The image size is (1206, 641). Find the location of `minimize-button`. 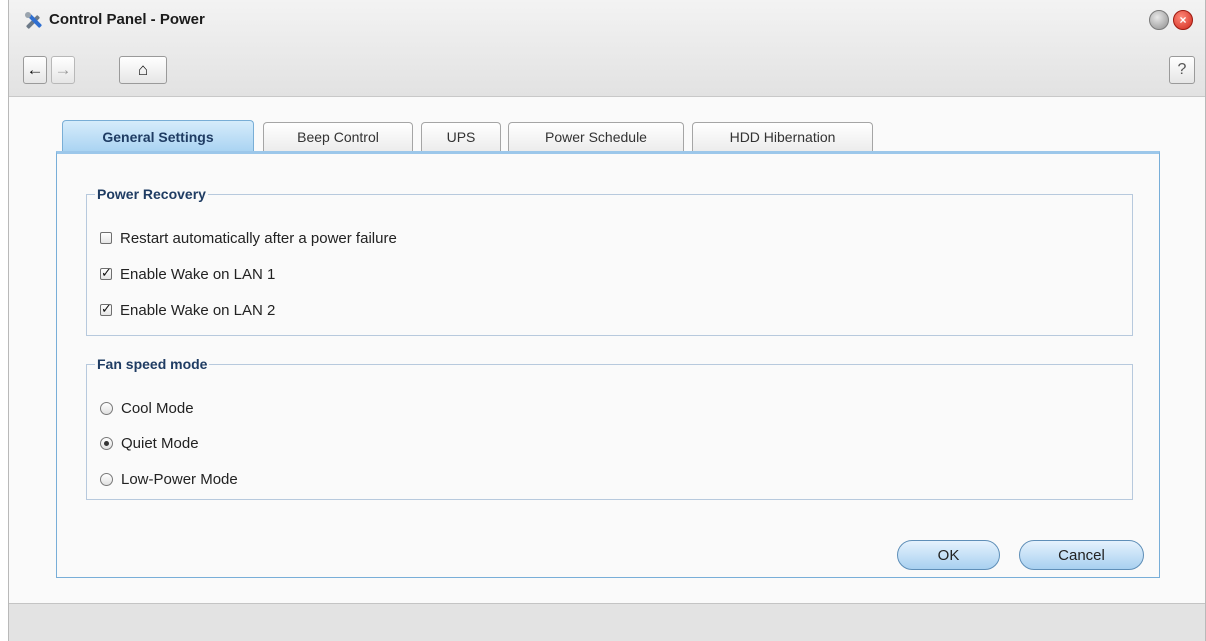

minimize-button is located at coordinates (1159, 20).